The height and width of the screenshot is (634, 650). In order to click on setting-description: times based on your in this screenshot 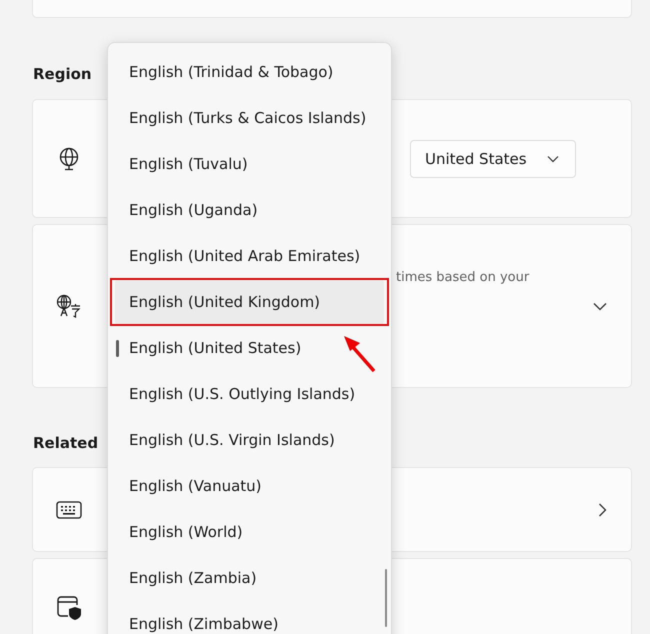, I will do `click(463, 277)`.